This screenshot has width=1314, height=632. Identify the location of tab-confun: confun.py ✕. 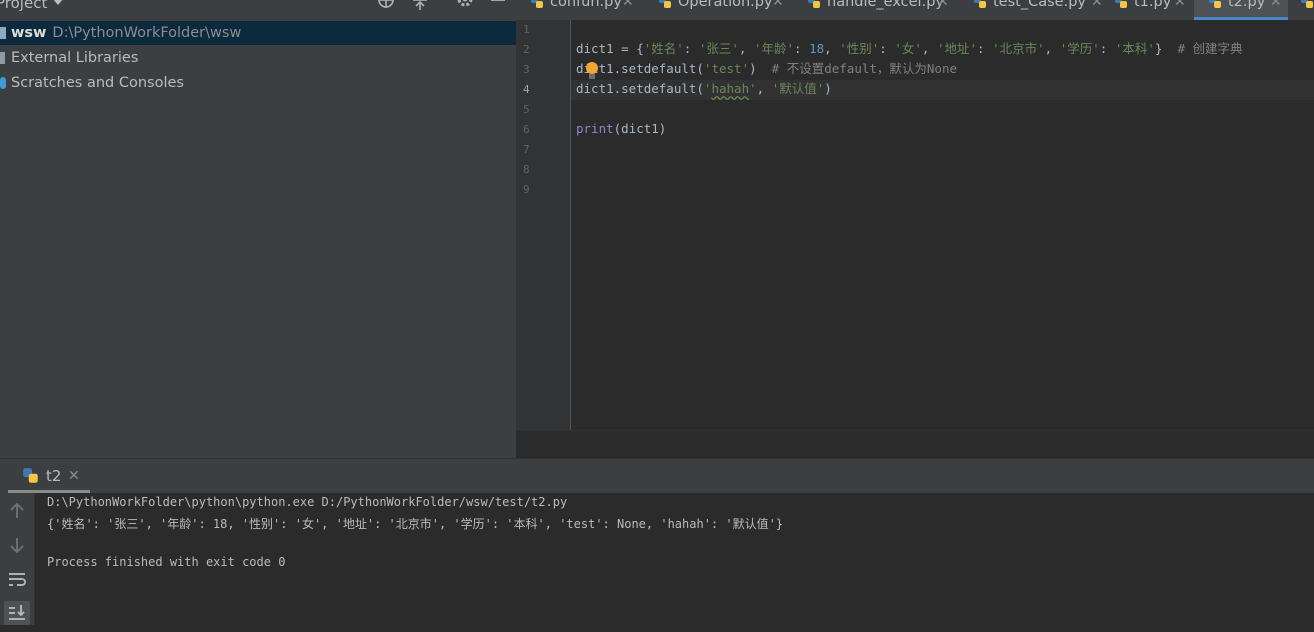
(578, 10).